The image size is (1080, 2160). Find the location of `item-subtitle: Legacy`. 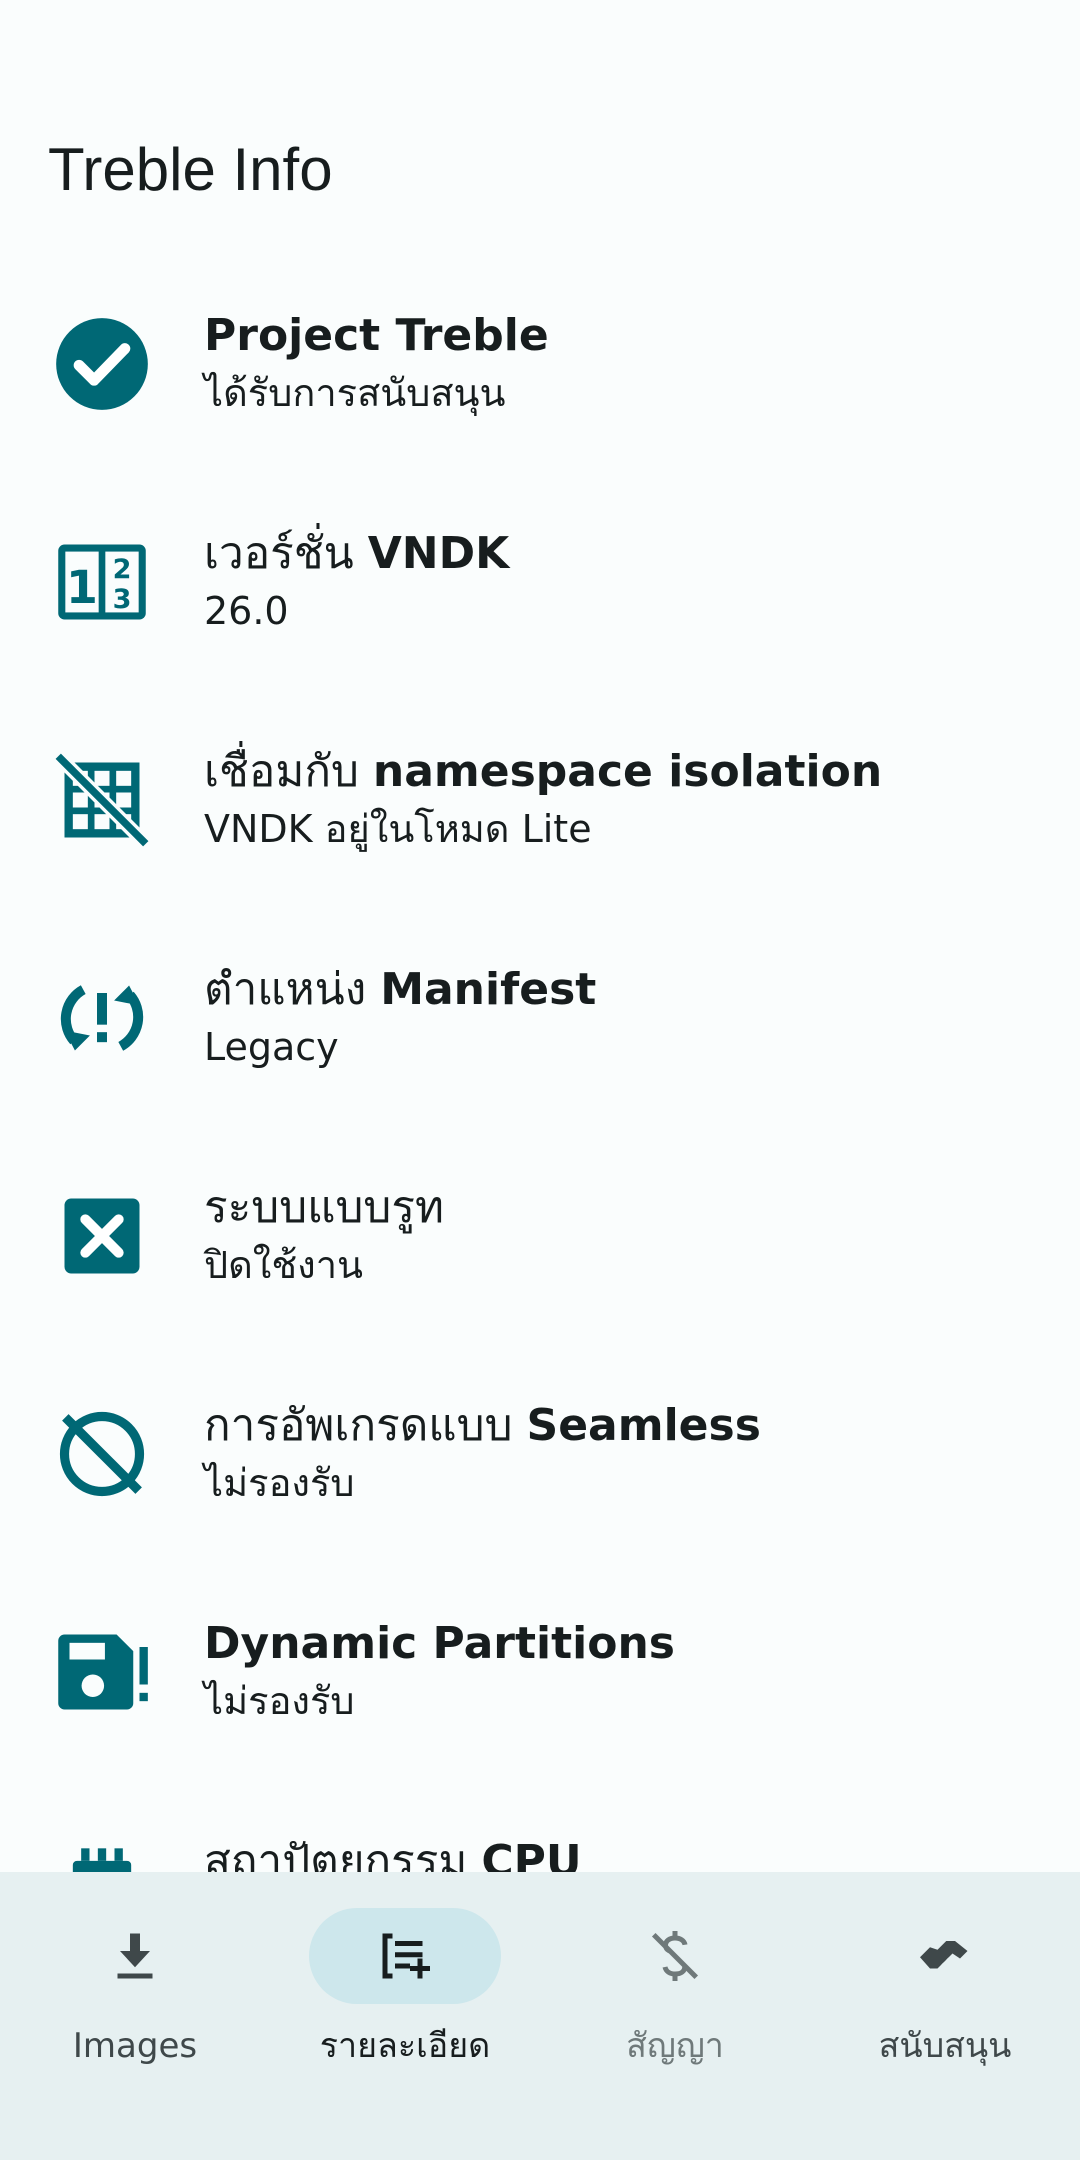

item-subtitle: Legacy is located at coordinates (271, 1047).